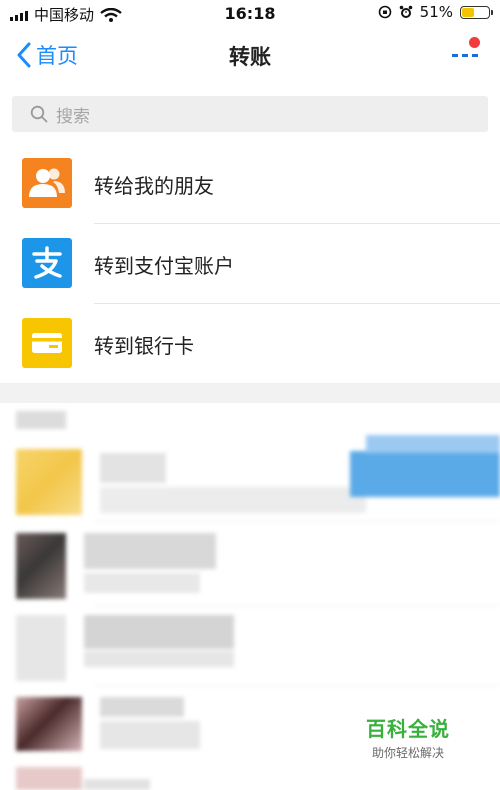 The image size is (500, 790). Describe the element at coordinates (468, 12) in the screenshot. I see `battery-fill` at that location.